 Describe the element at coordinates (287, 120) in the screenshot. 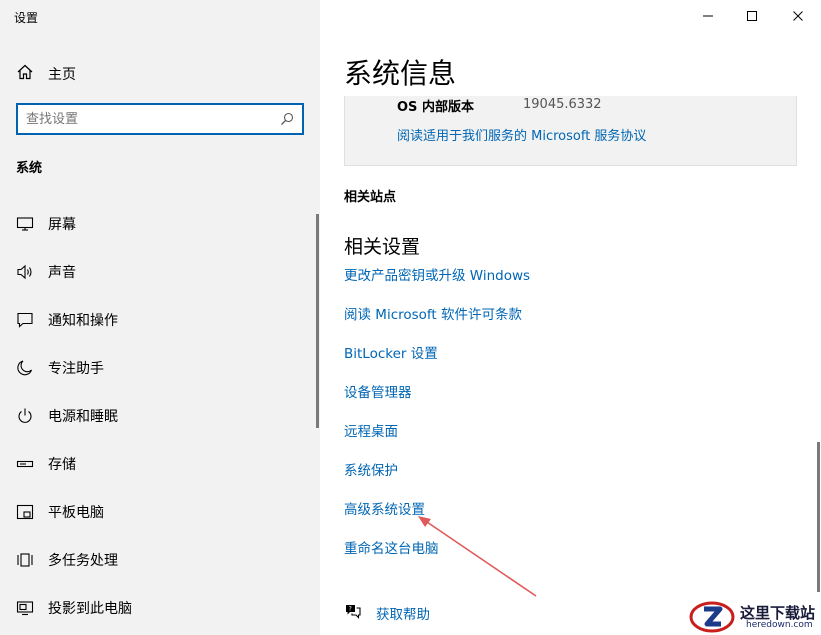

I see `search-icon` at that location.